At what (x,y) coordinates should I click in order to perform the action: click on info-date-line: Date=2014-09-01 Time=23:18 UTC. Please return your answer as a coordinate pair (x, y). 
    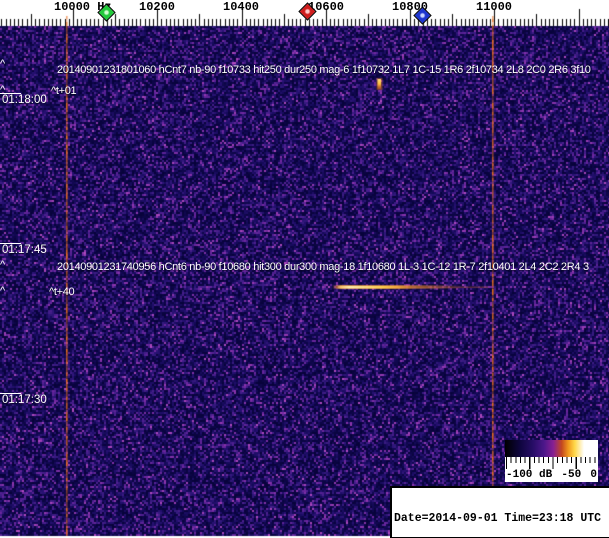
    Looking at the image, I should click on (498, 519).